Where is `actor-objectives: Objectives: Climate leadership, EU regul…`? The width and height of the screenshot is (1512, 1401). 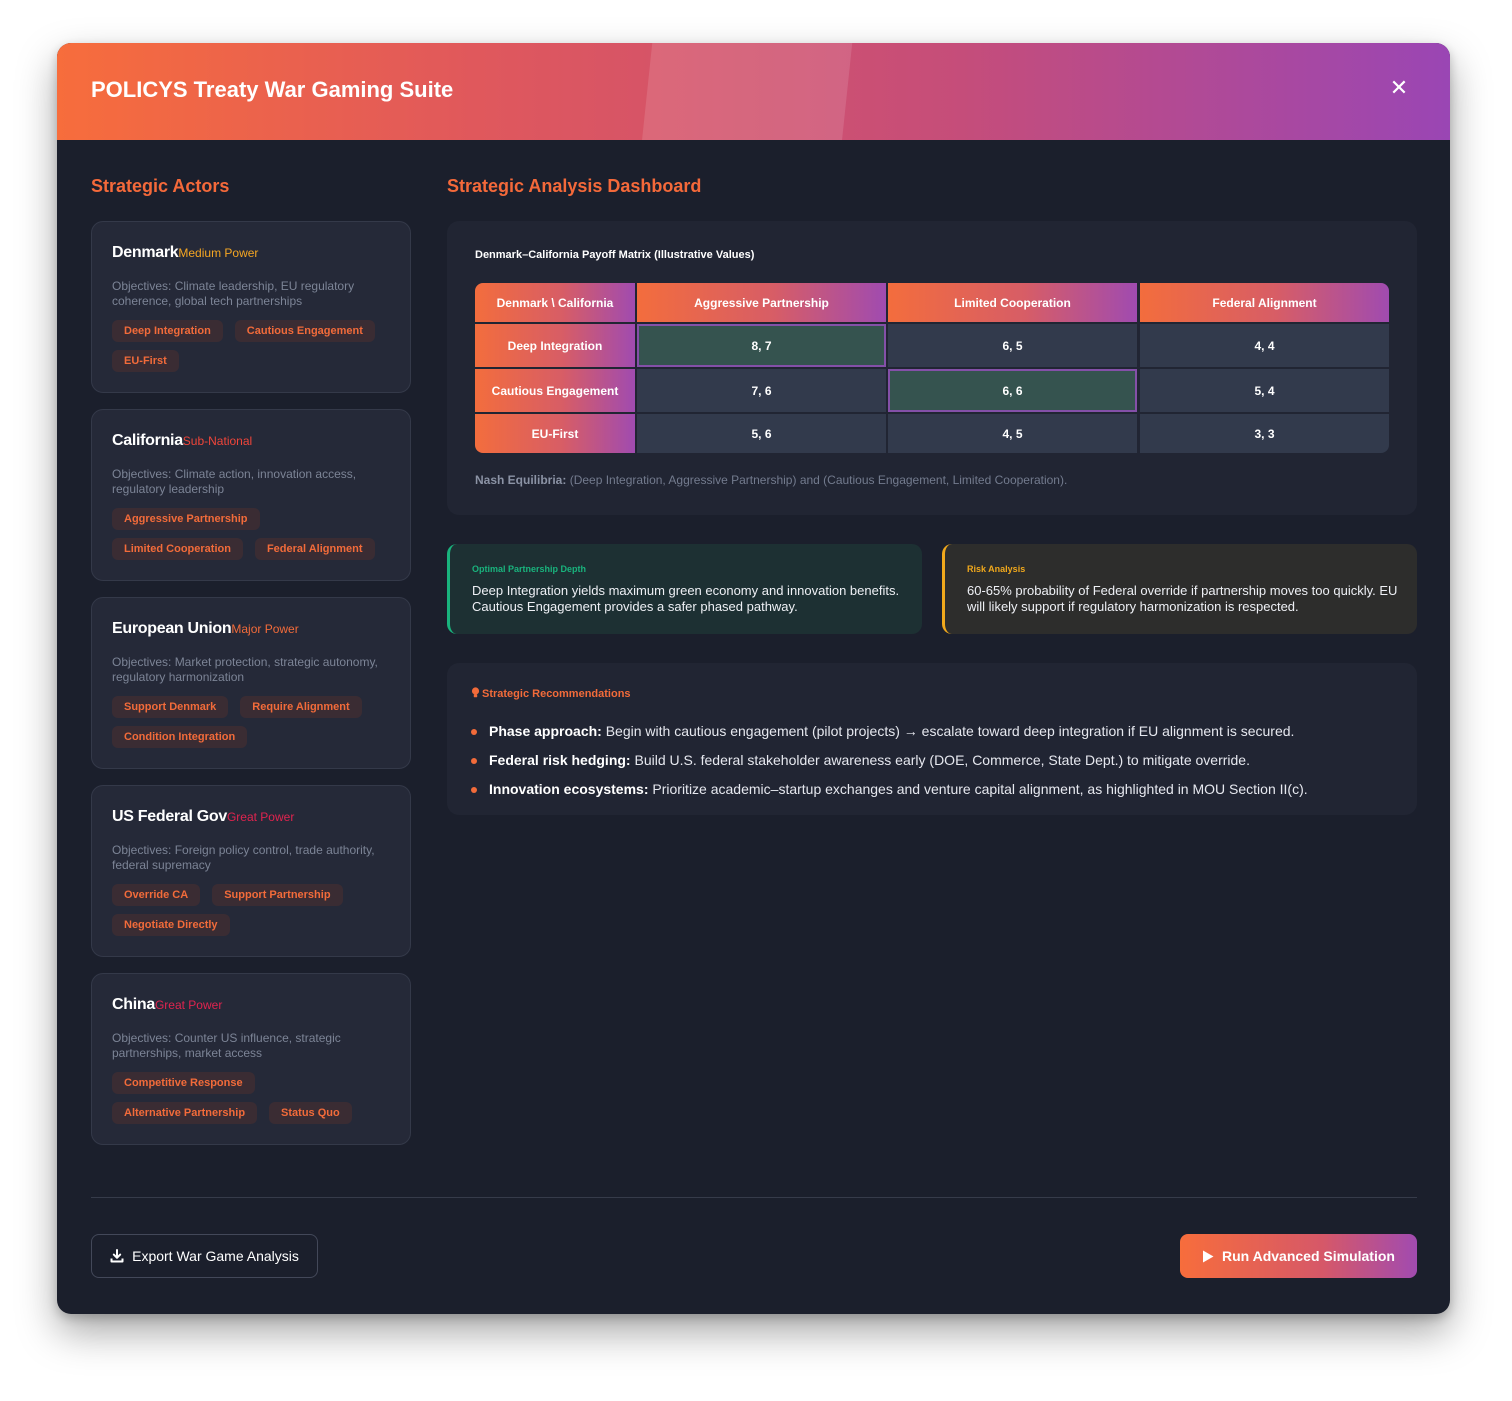 actor-objectives: Objectives: Climate leadership, EU regul… is located at coordinates (233, 293).